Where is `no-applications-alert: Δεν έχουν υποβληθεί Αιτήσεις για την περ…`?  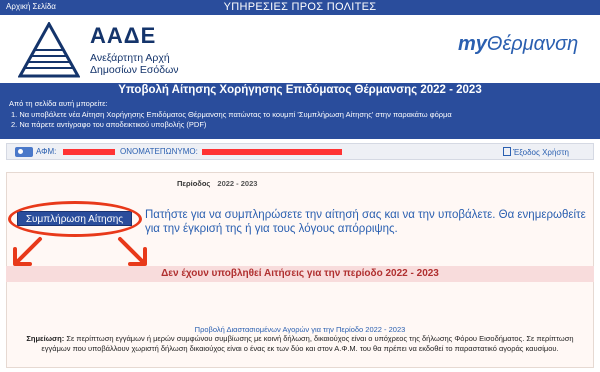
no-applications-alert: Δεν έχουν υποβληθεί Αιτήσεις για την περ… is located at coordinates (300, 274).